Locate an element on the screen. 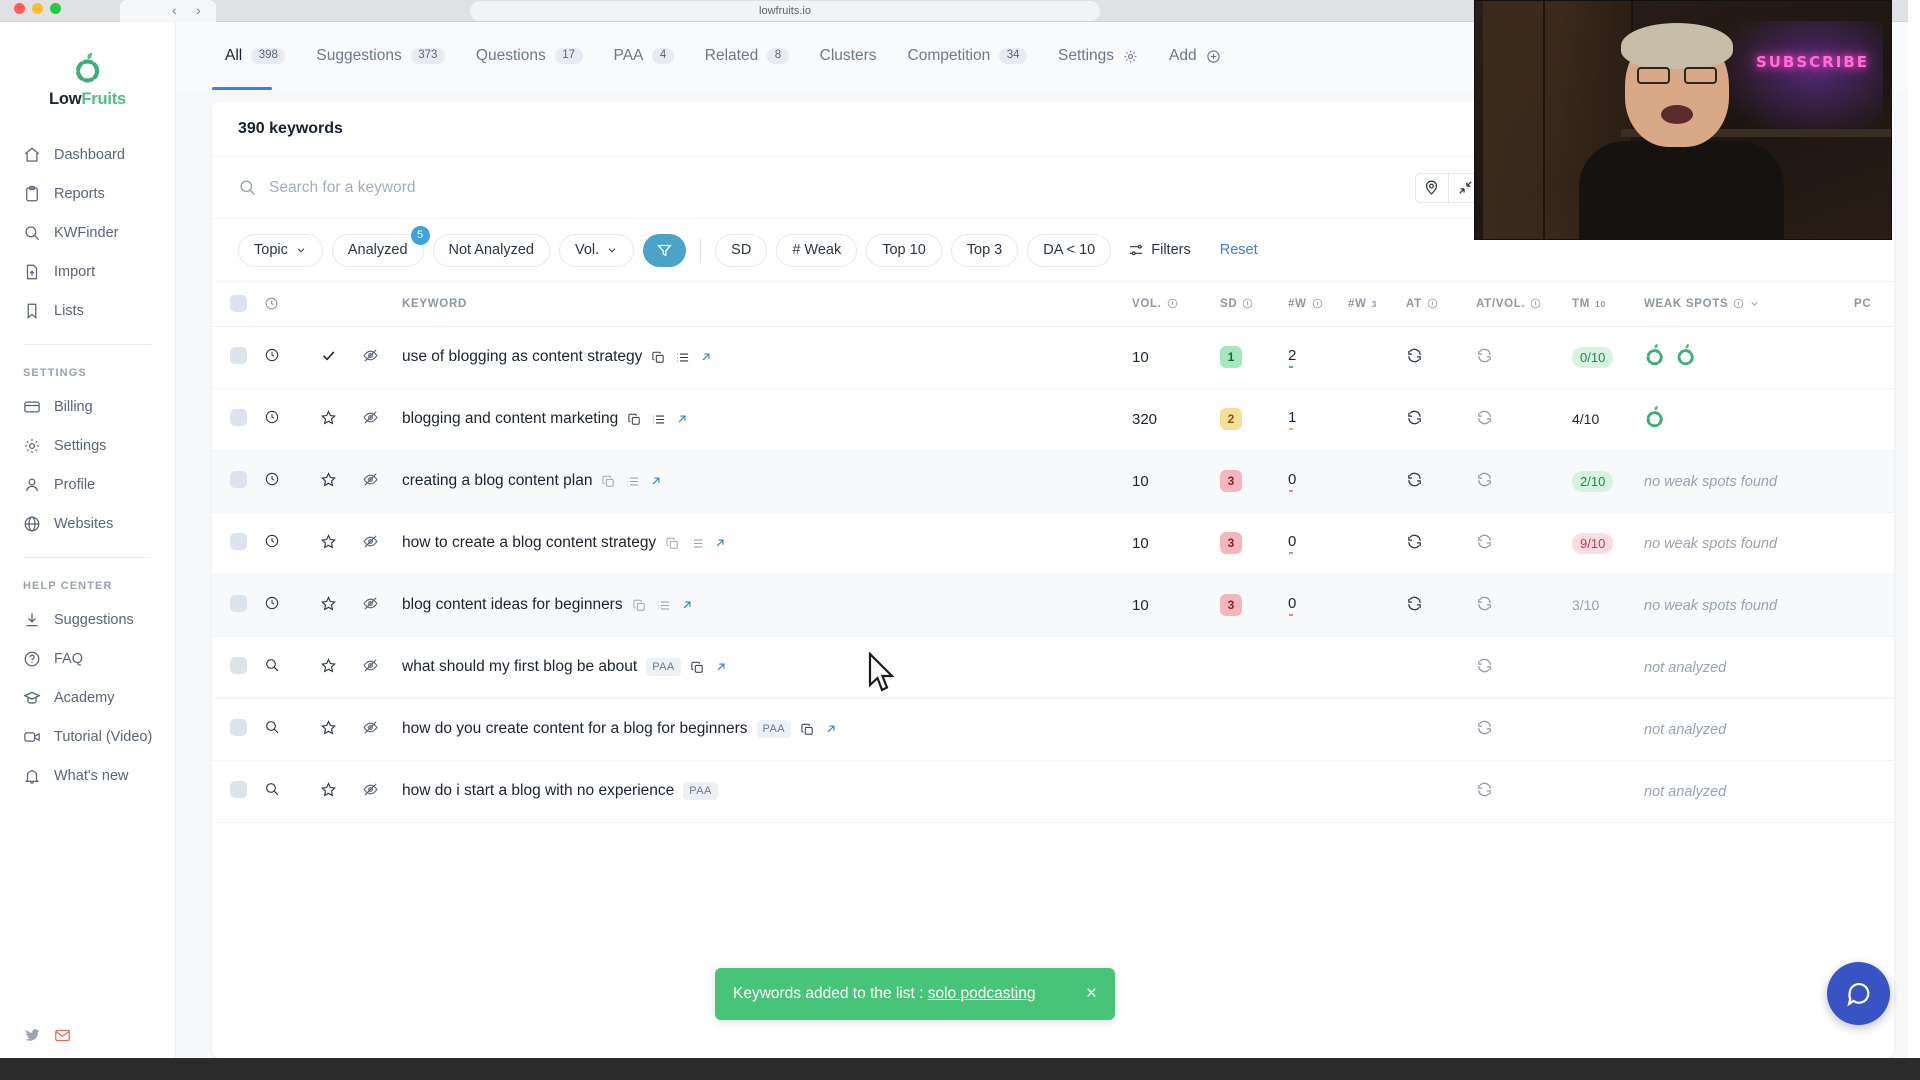  toast-close-icon: × is located at coordinates (1091, 994).